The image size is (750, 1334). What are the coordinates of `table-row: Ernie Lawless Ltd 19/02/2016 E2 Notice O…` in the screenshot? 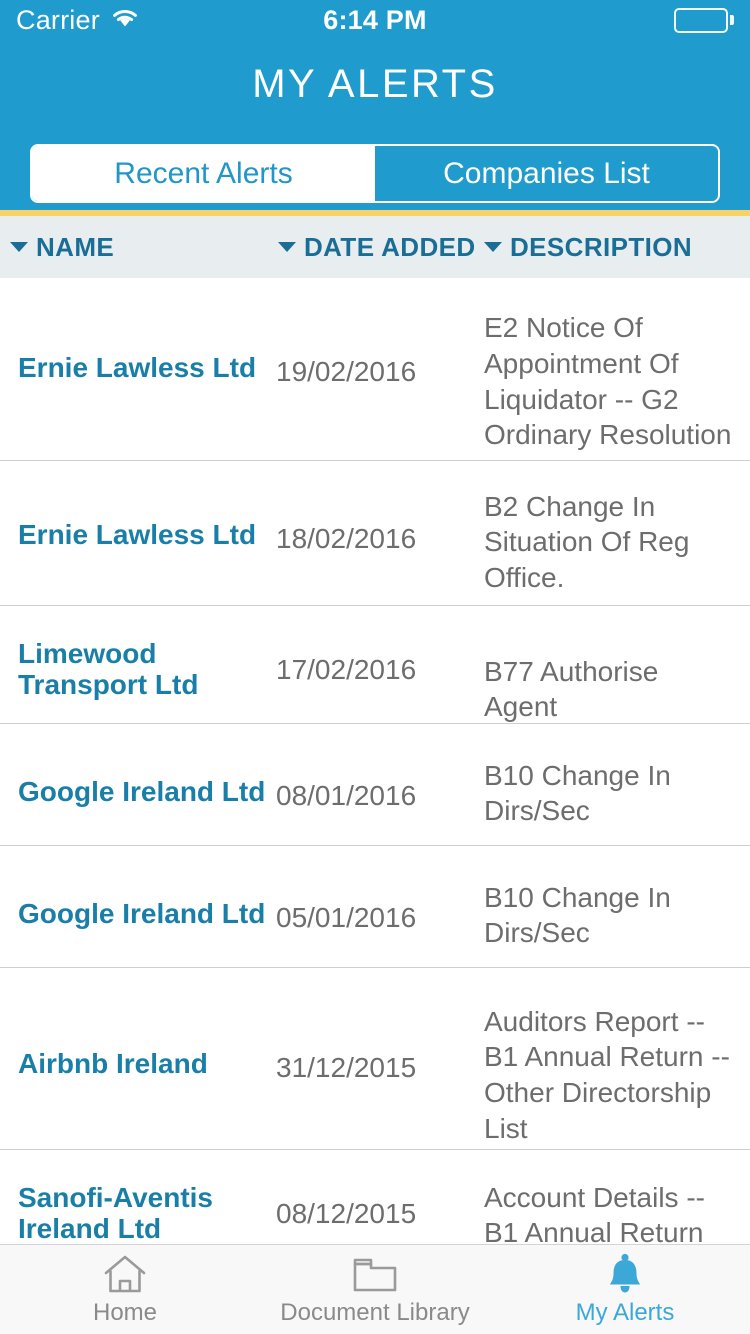 It's located at (375, 369).